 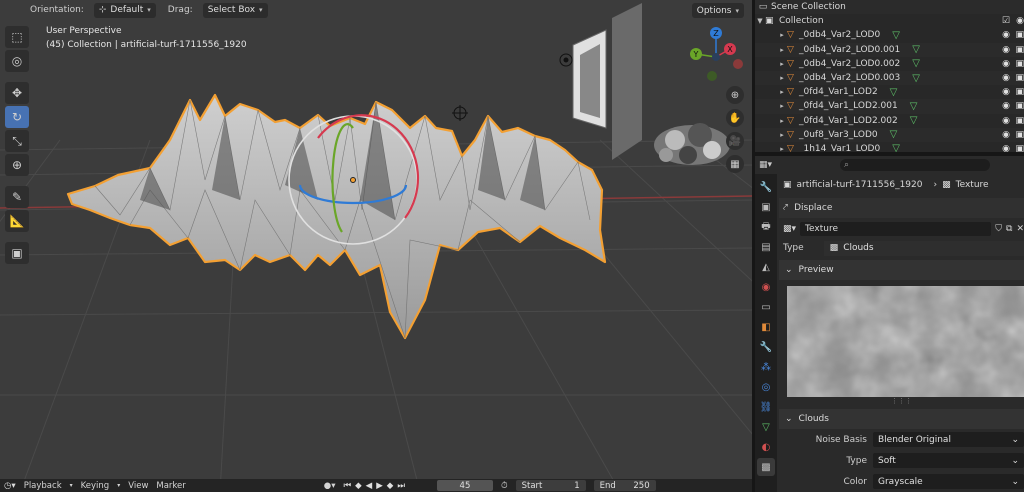 What do you see at coordinates (889, 78) in the screenshot?
I see `outliner-object-row: ▸ ▽ _0db4_Var2_LOD0.003 ▽ ◉ ▣` at bounding box center [889, 78].